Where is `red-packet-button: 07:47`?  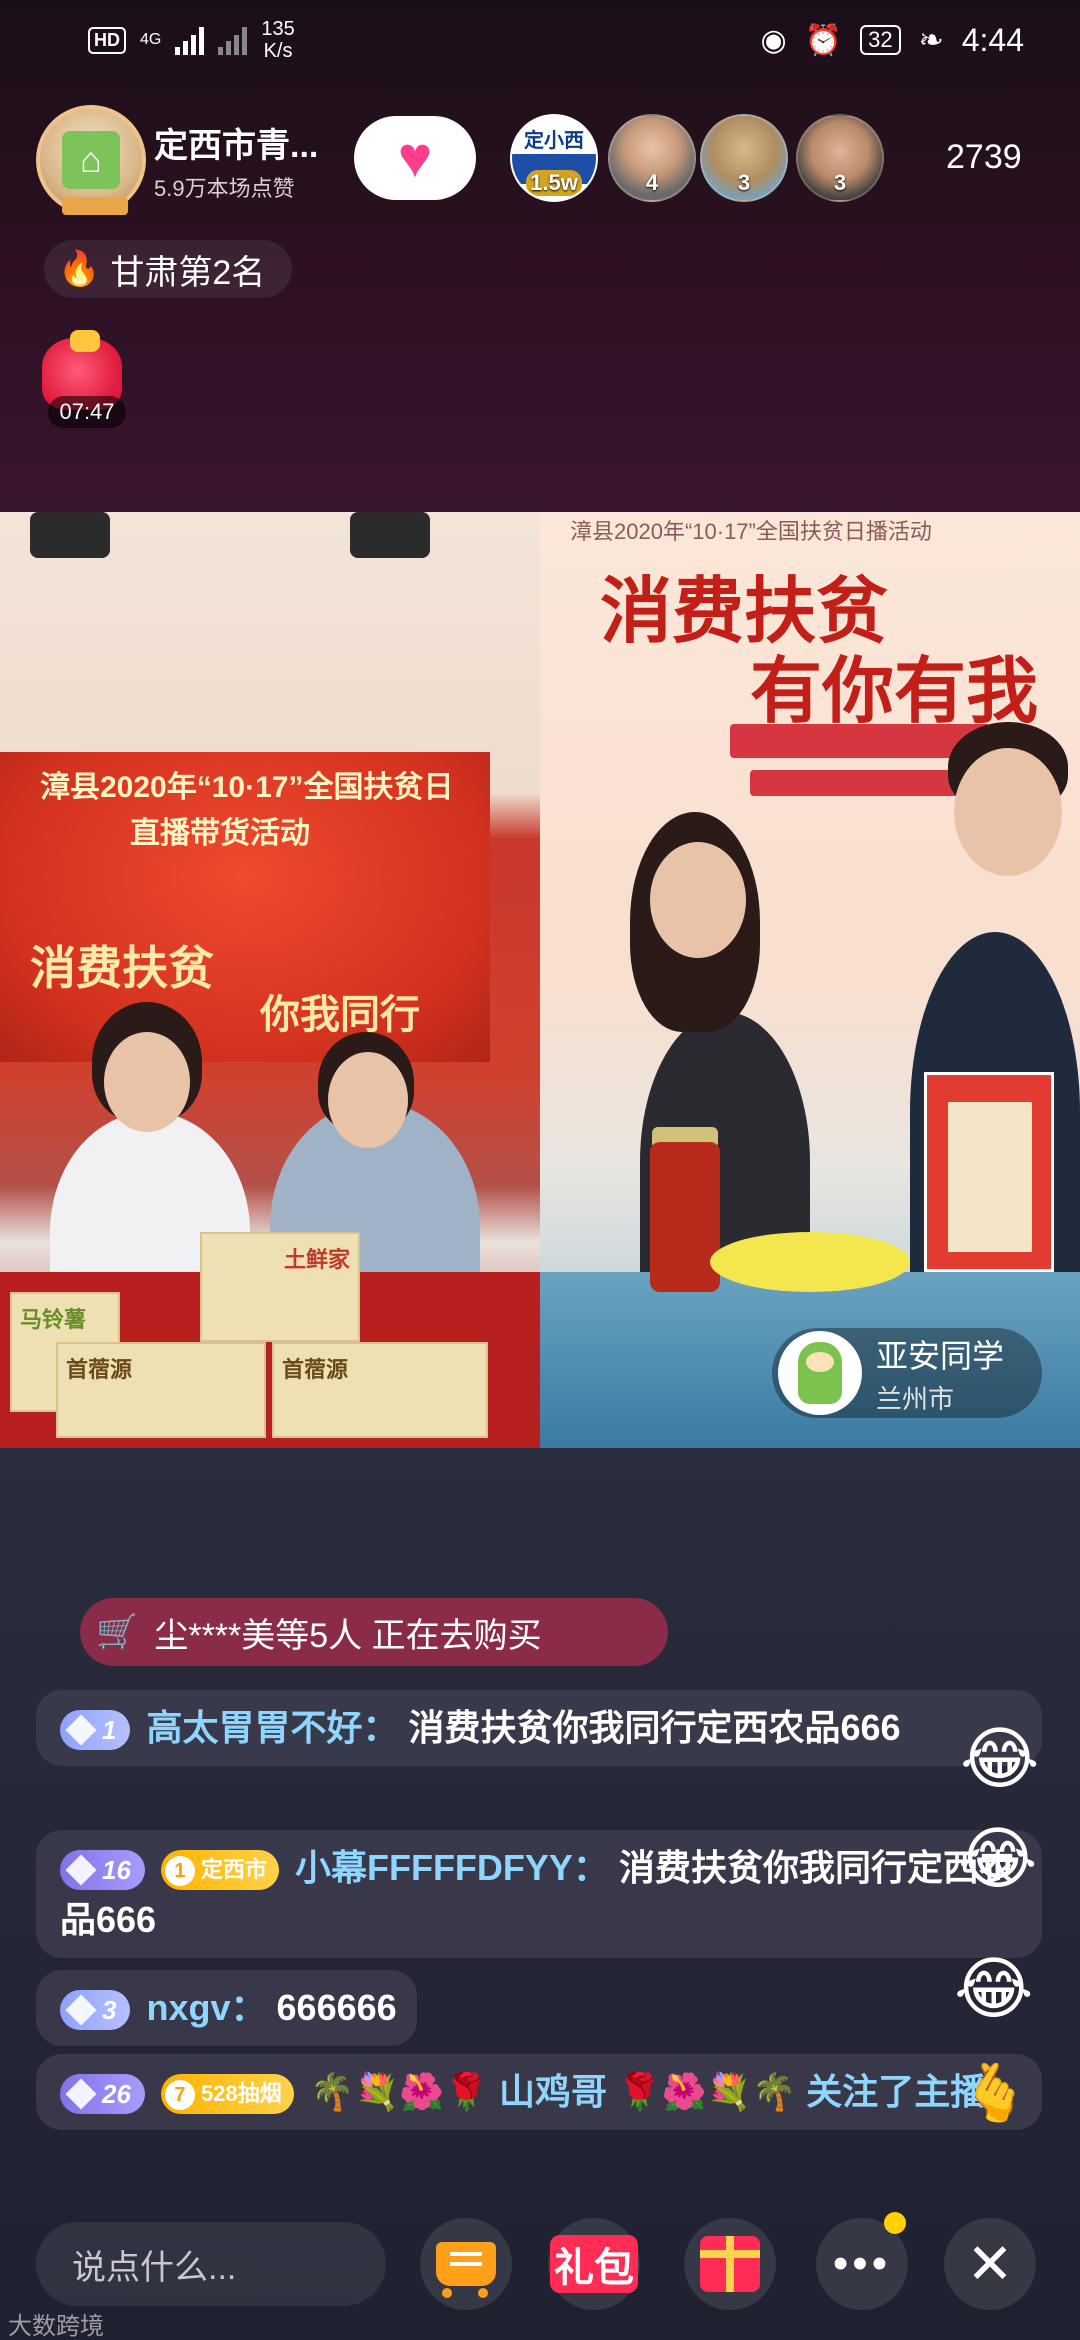
red-packet-button: 07:47 is located at coordinates (84, 380).